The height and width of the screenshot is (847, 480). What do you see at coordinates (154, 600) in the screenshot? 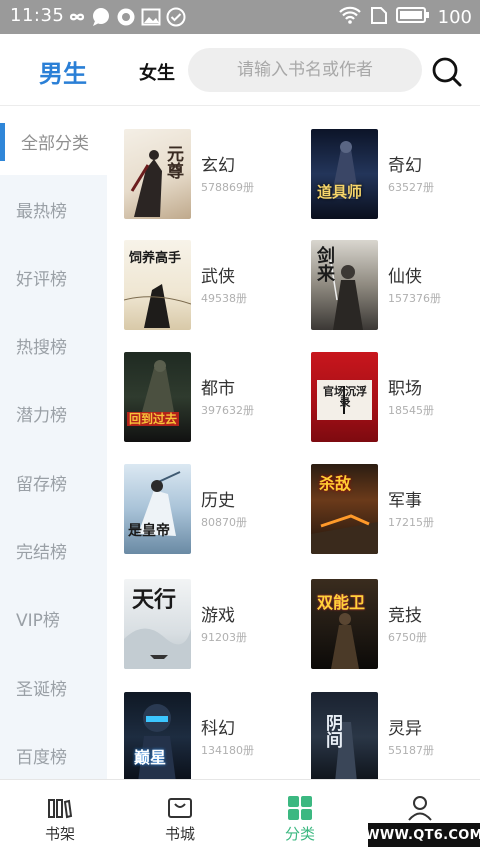
I see `cover-title: 天行` at bounding box center [154, 600].